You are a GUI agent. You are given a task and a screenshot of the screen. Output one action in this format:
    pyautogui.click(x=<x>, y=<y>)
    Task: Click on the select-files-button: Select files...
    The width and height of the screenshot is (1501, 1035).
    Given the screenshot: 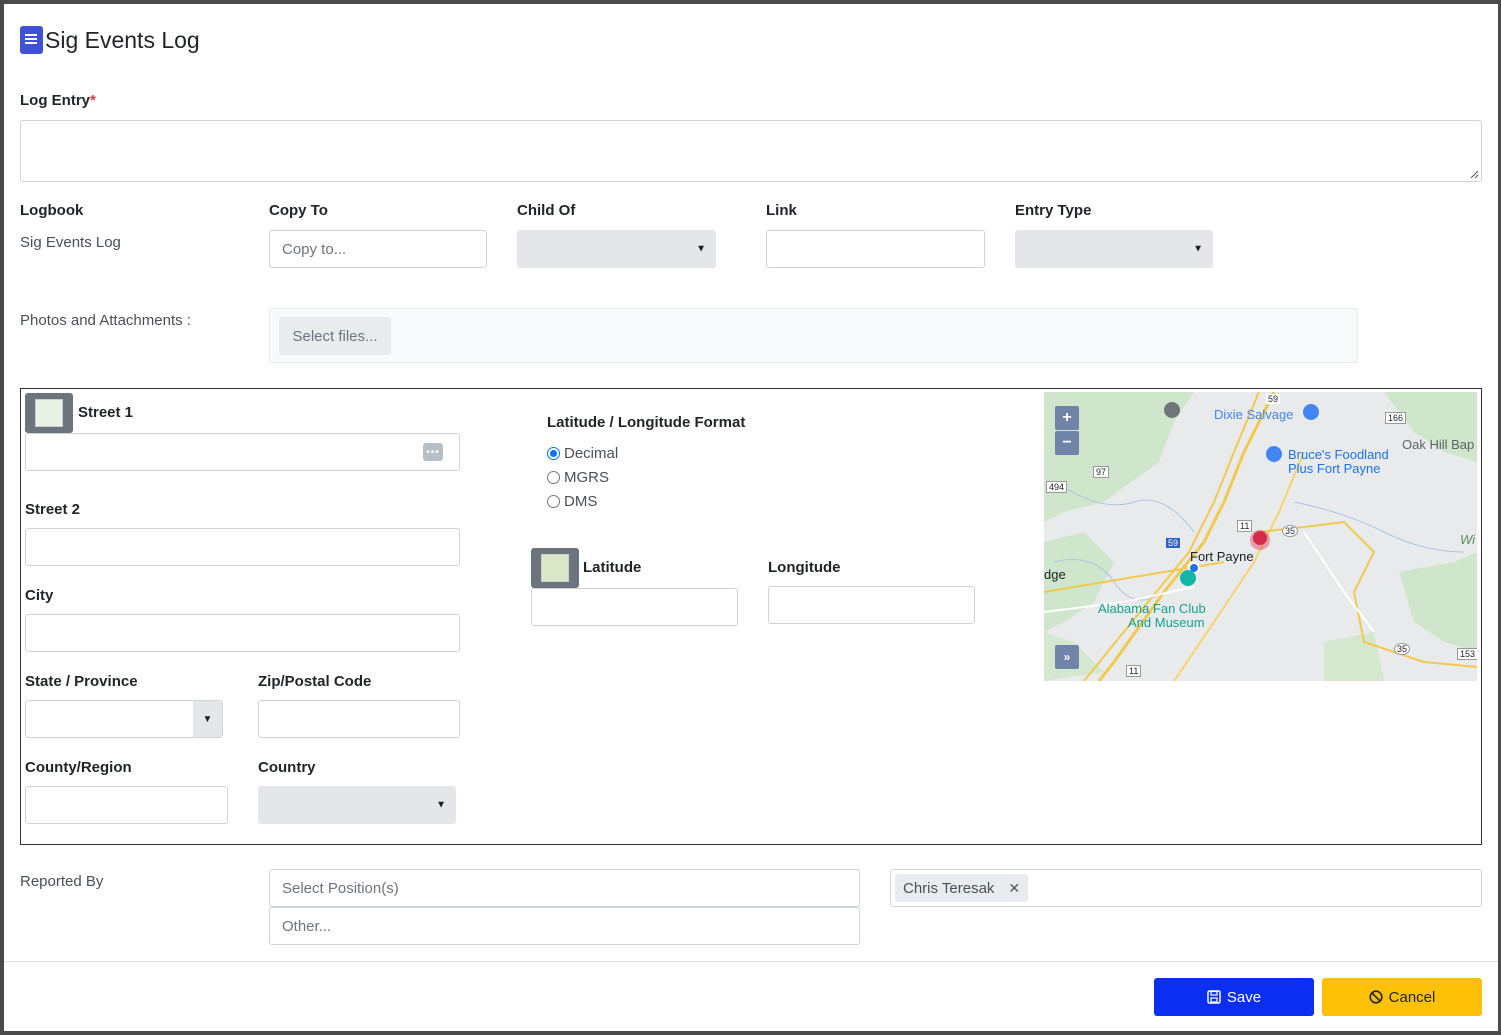 What is the action you would take?
    pyautogui.click(x=335, y=336)
    